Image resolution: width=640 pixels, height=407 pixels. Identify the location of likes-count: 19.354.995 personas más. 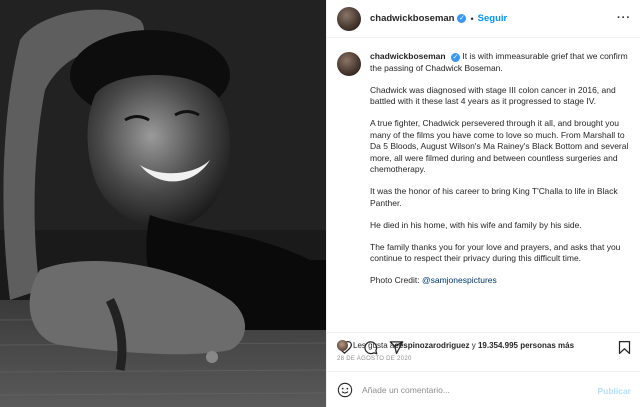
(526, 345).